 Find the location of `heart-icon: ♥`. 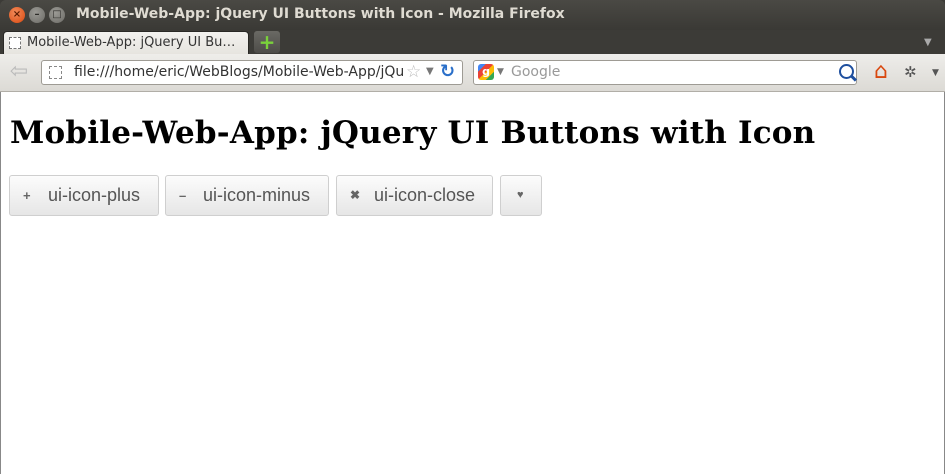

heart-icon: ♥ is located at coordinates (520, 195).